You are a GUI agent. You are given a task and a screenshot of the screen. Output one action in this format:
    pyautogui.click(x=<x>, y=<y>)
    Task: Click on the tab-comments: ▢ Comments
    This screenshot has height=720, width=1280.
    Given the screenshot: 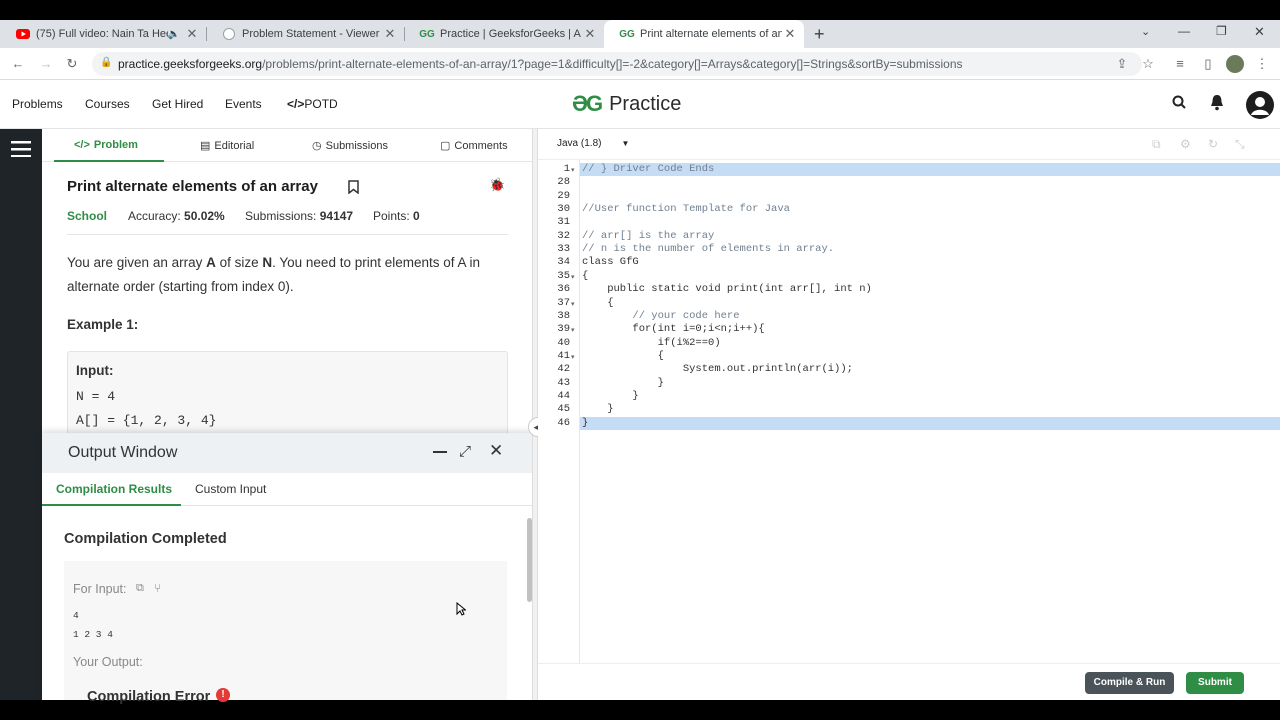 What is the action you would take?
    pyautogui.click(x=474, y=146)
    